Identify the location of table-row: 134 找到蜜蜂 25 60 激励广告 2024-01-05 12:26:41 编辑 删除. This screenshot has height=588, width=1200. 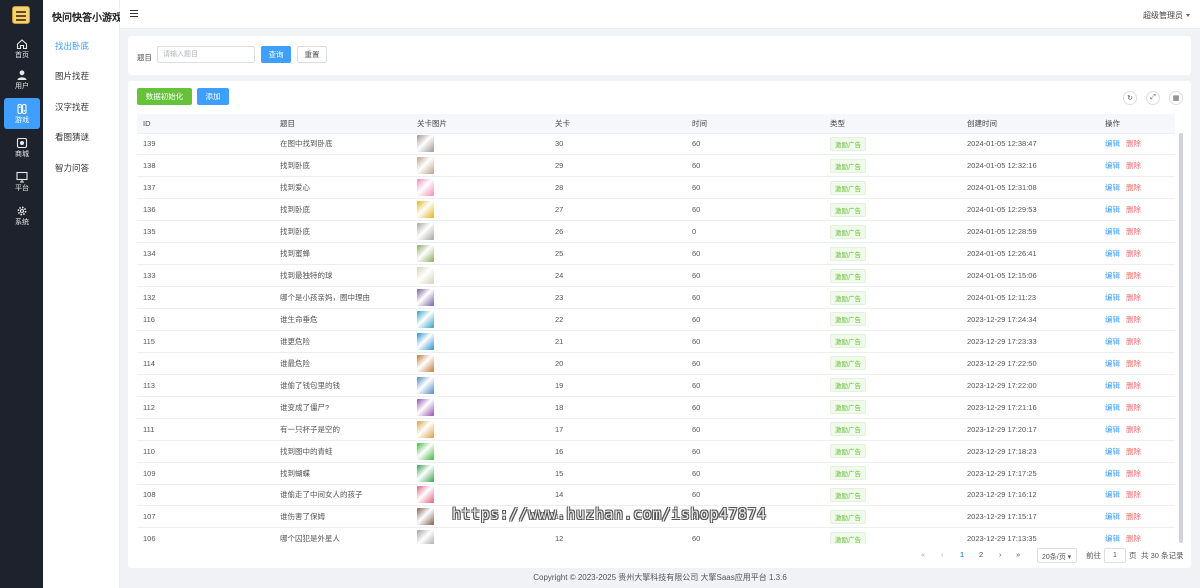
(656, 254).